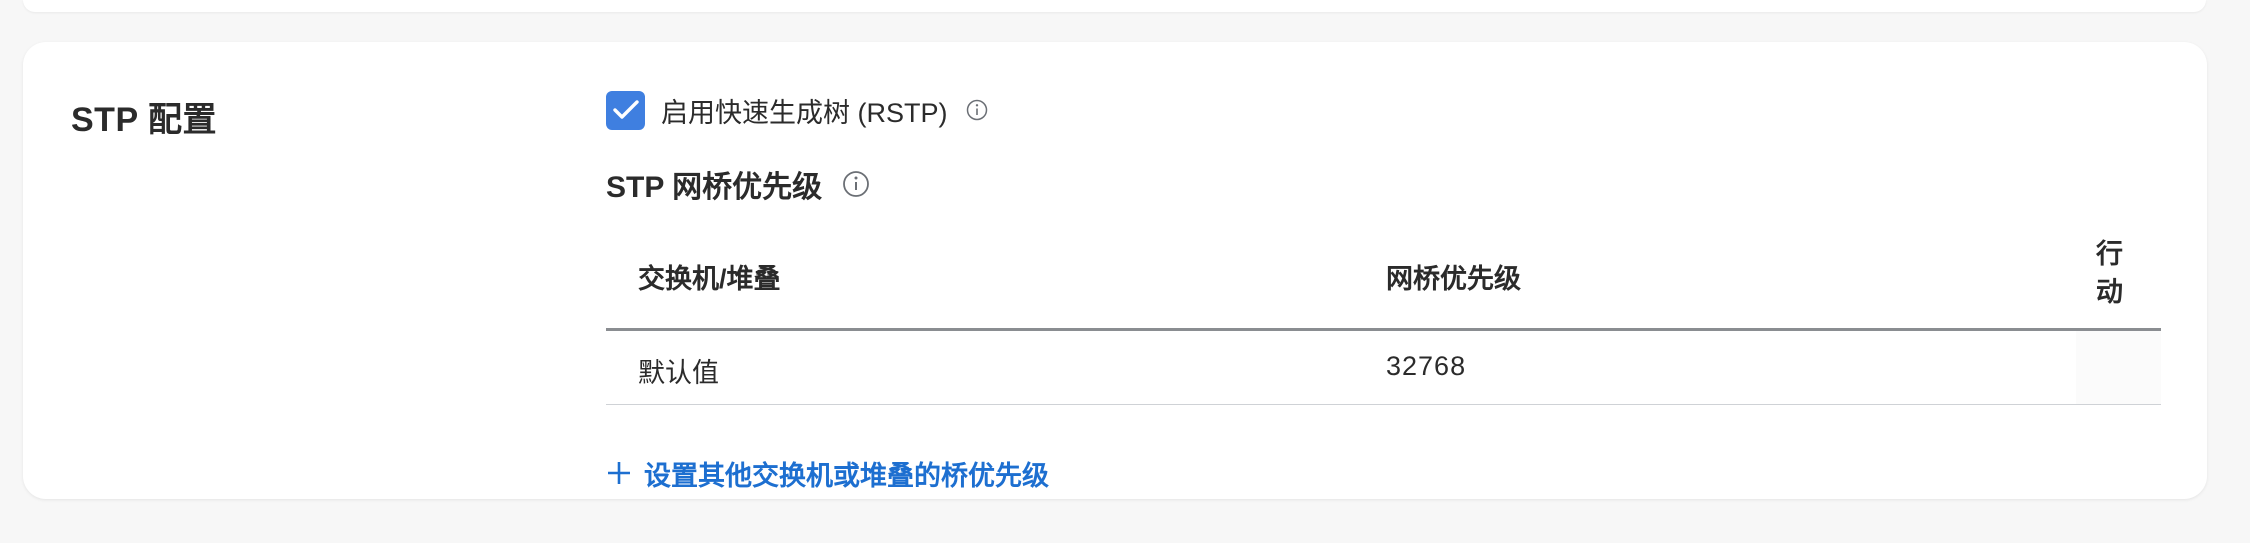  Describe the element at coordinates (678, 373) in the screenshot. I see `cell-switch: 默认值` at that location.